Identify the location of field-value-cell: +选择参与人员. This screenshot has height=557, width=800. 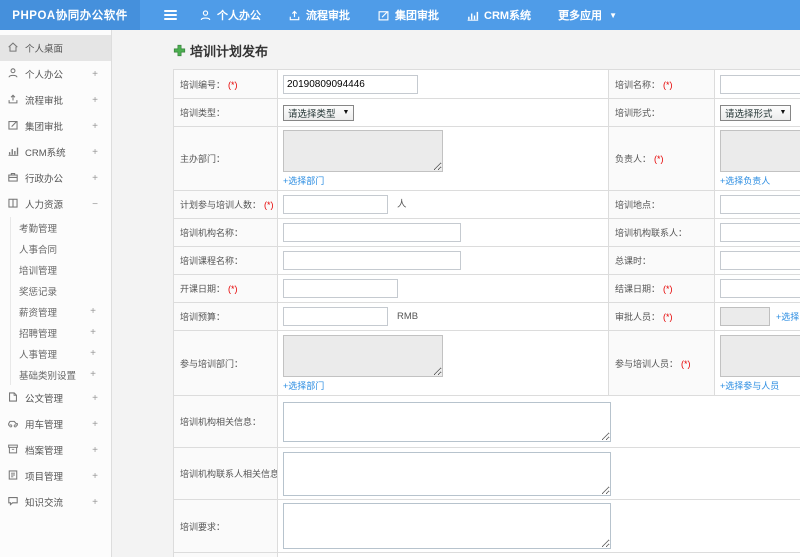
(757, 363).